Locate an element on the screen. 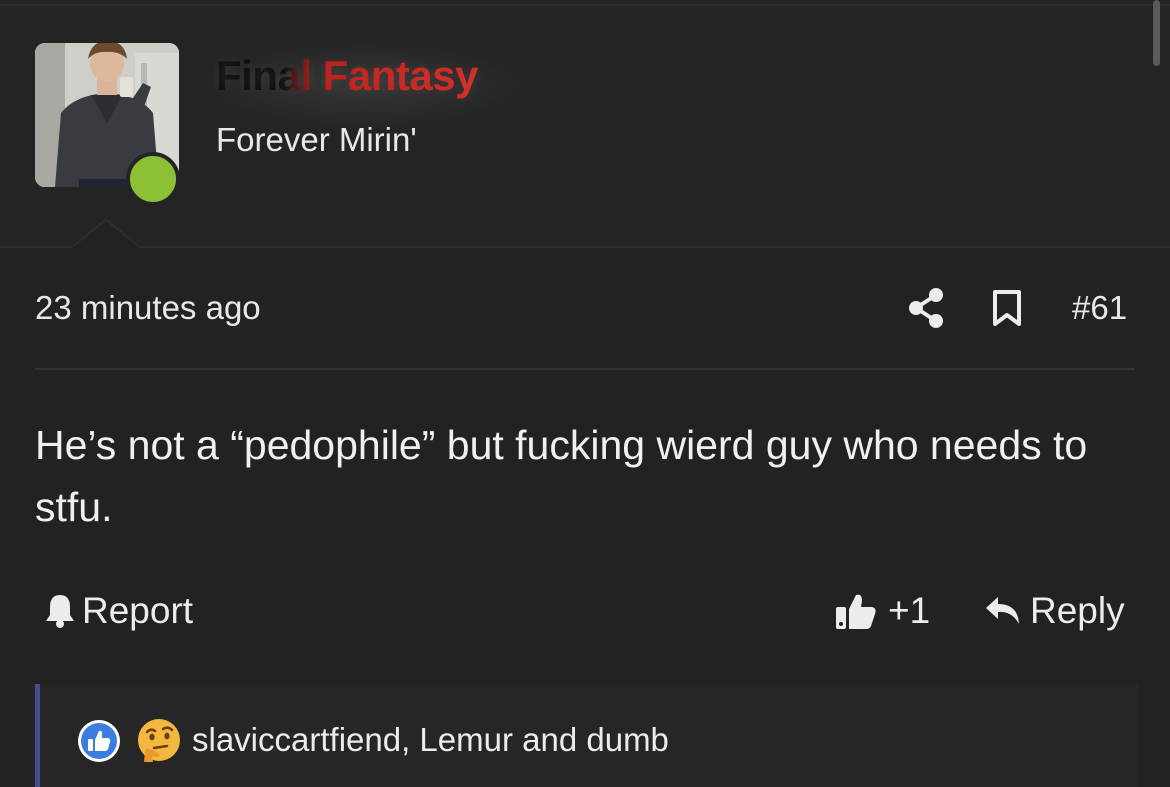 The height and width of the screenshot is (787, 1170). reactions-bar: slaviccartfiend, Lemur and dumb is located at coordinates (586, 735).